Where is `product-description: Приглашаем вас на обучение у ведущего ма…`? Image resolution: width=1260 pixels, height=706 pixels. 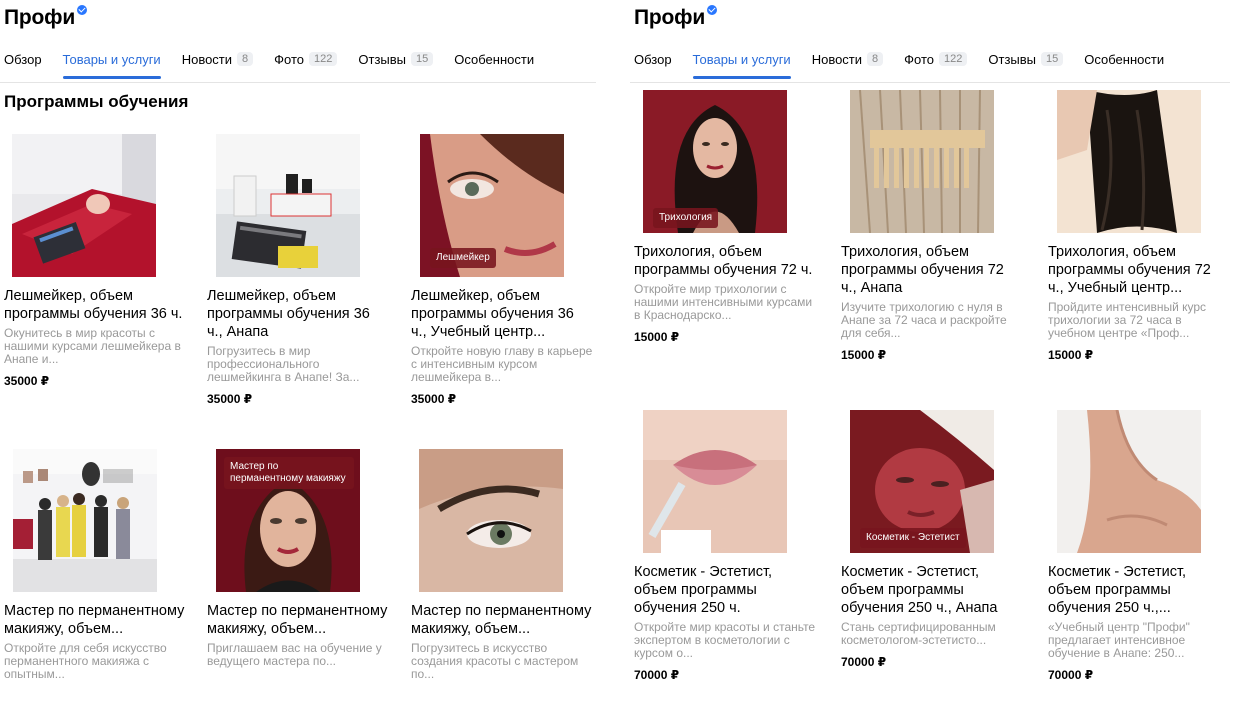
product-description: Приглашаем вас на обучение у ведущего ма… is located at coordinates (294, 654).